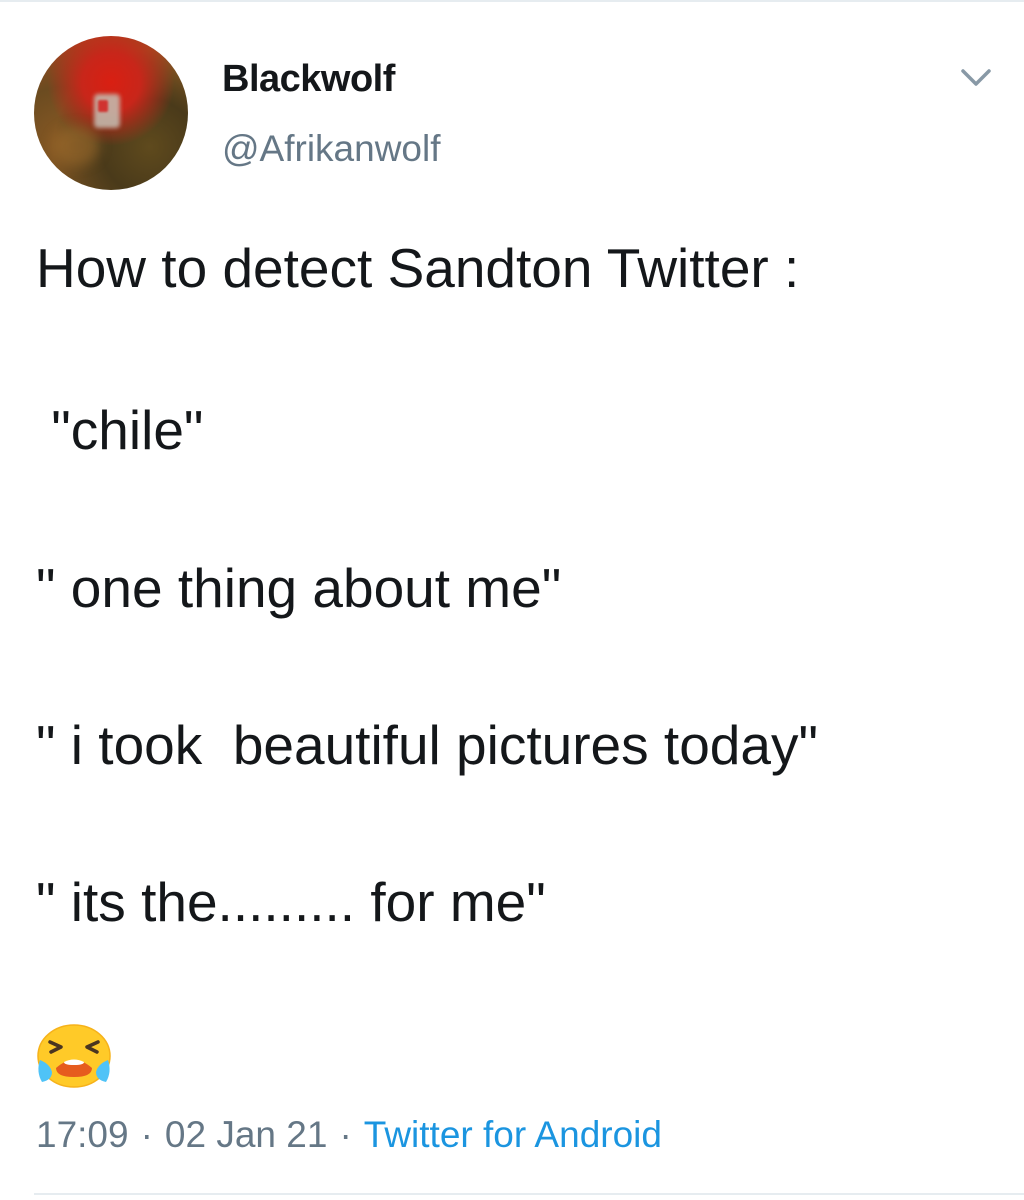  I want to click on tweet-line: " one thing about me", so click(299, 588).